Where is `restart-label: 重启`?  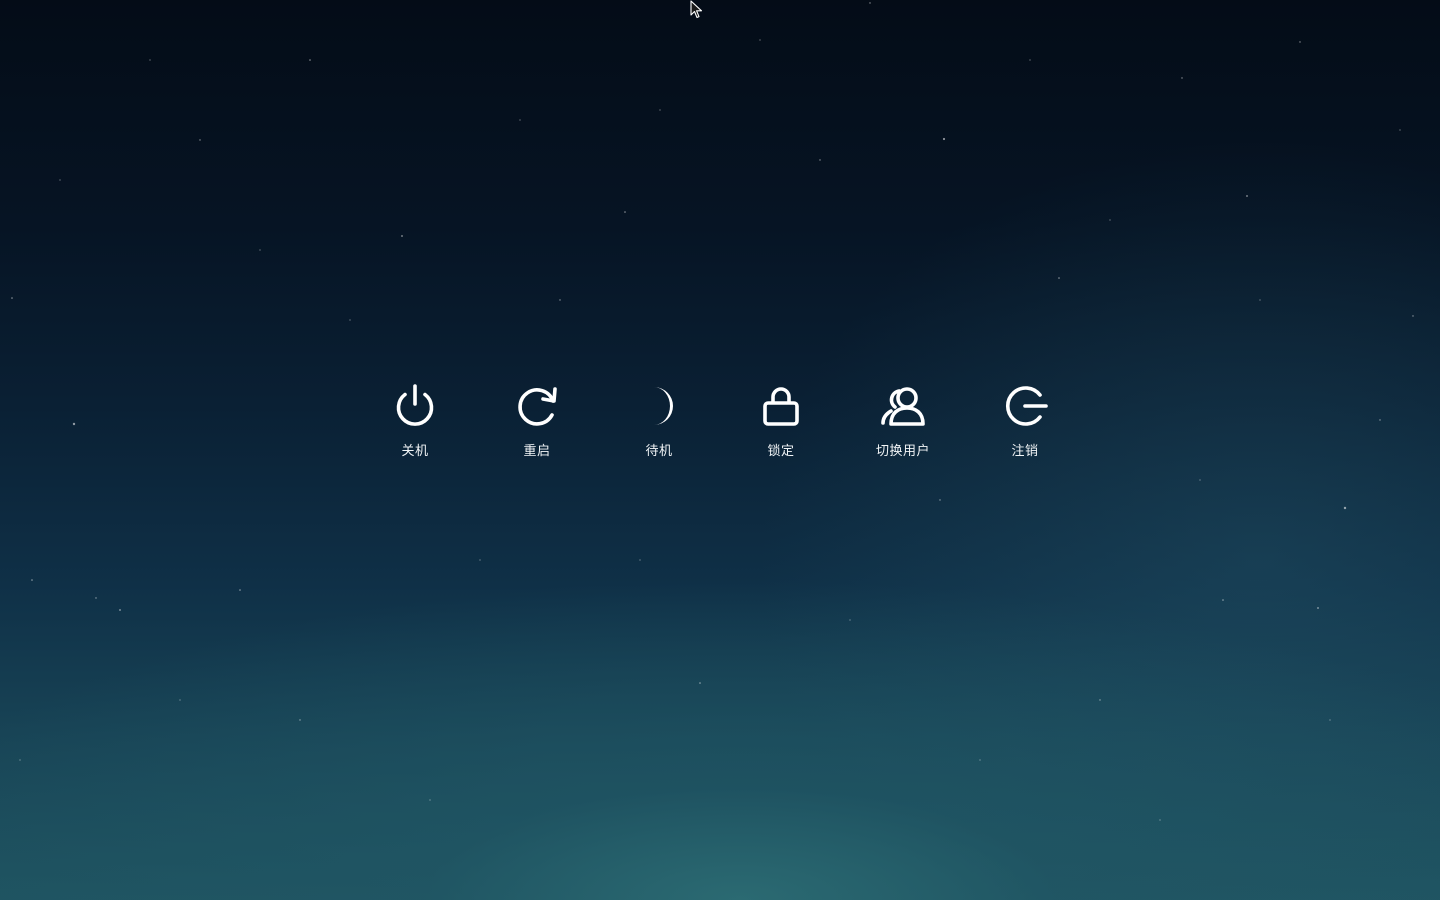
restart-label: 重启 is located at coordinates (537, 451).